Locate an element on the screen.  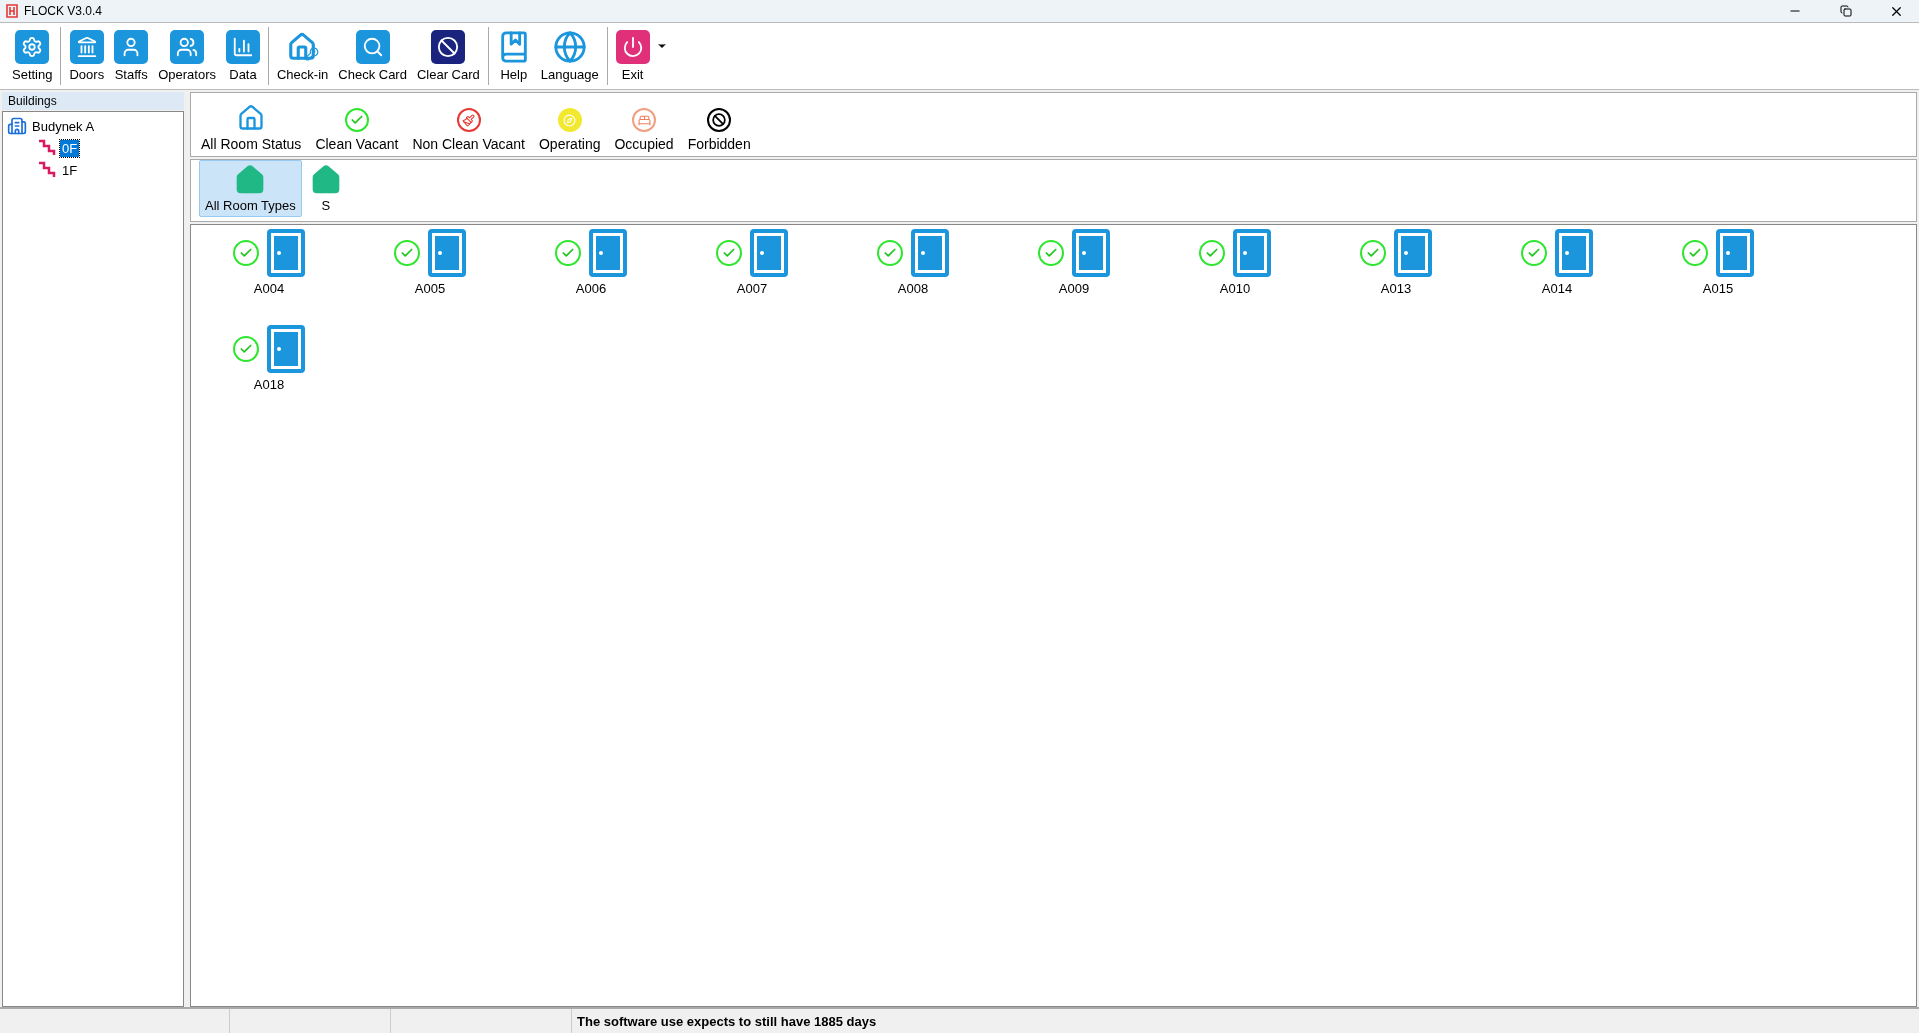
toolbar-button: Check Card is located at coordinates (372, 56).